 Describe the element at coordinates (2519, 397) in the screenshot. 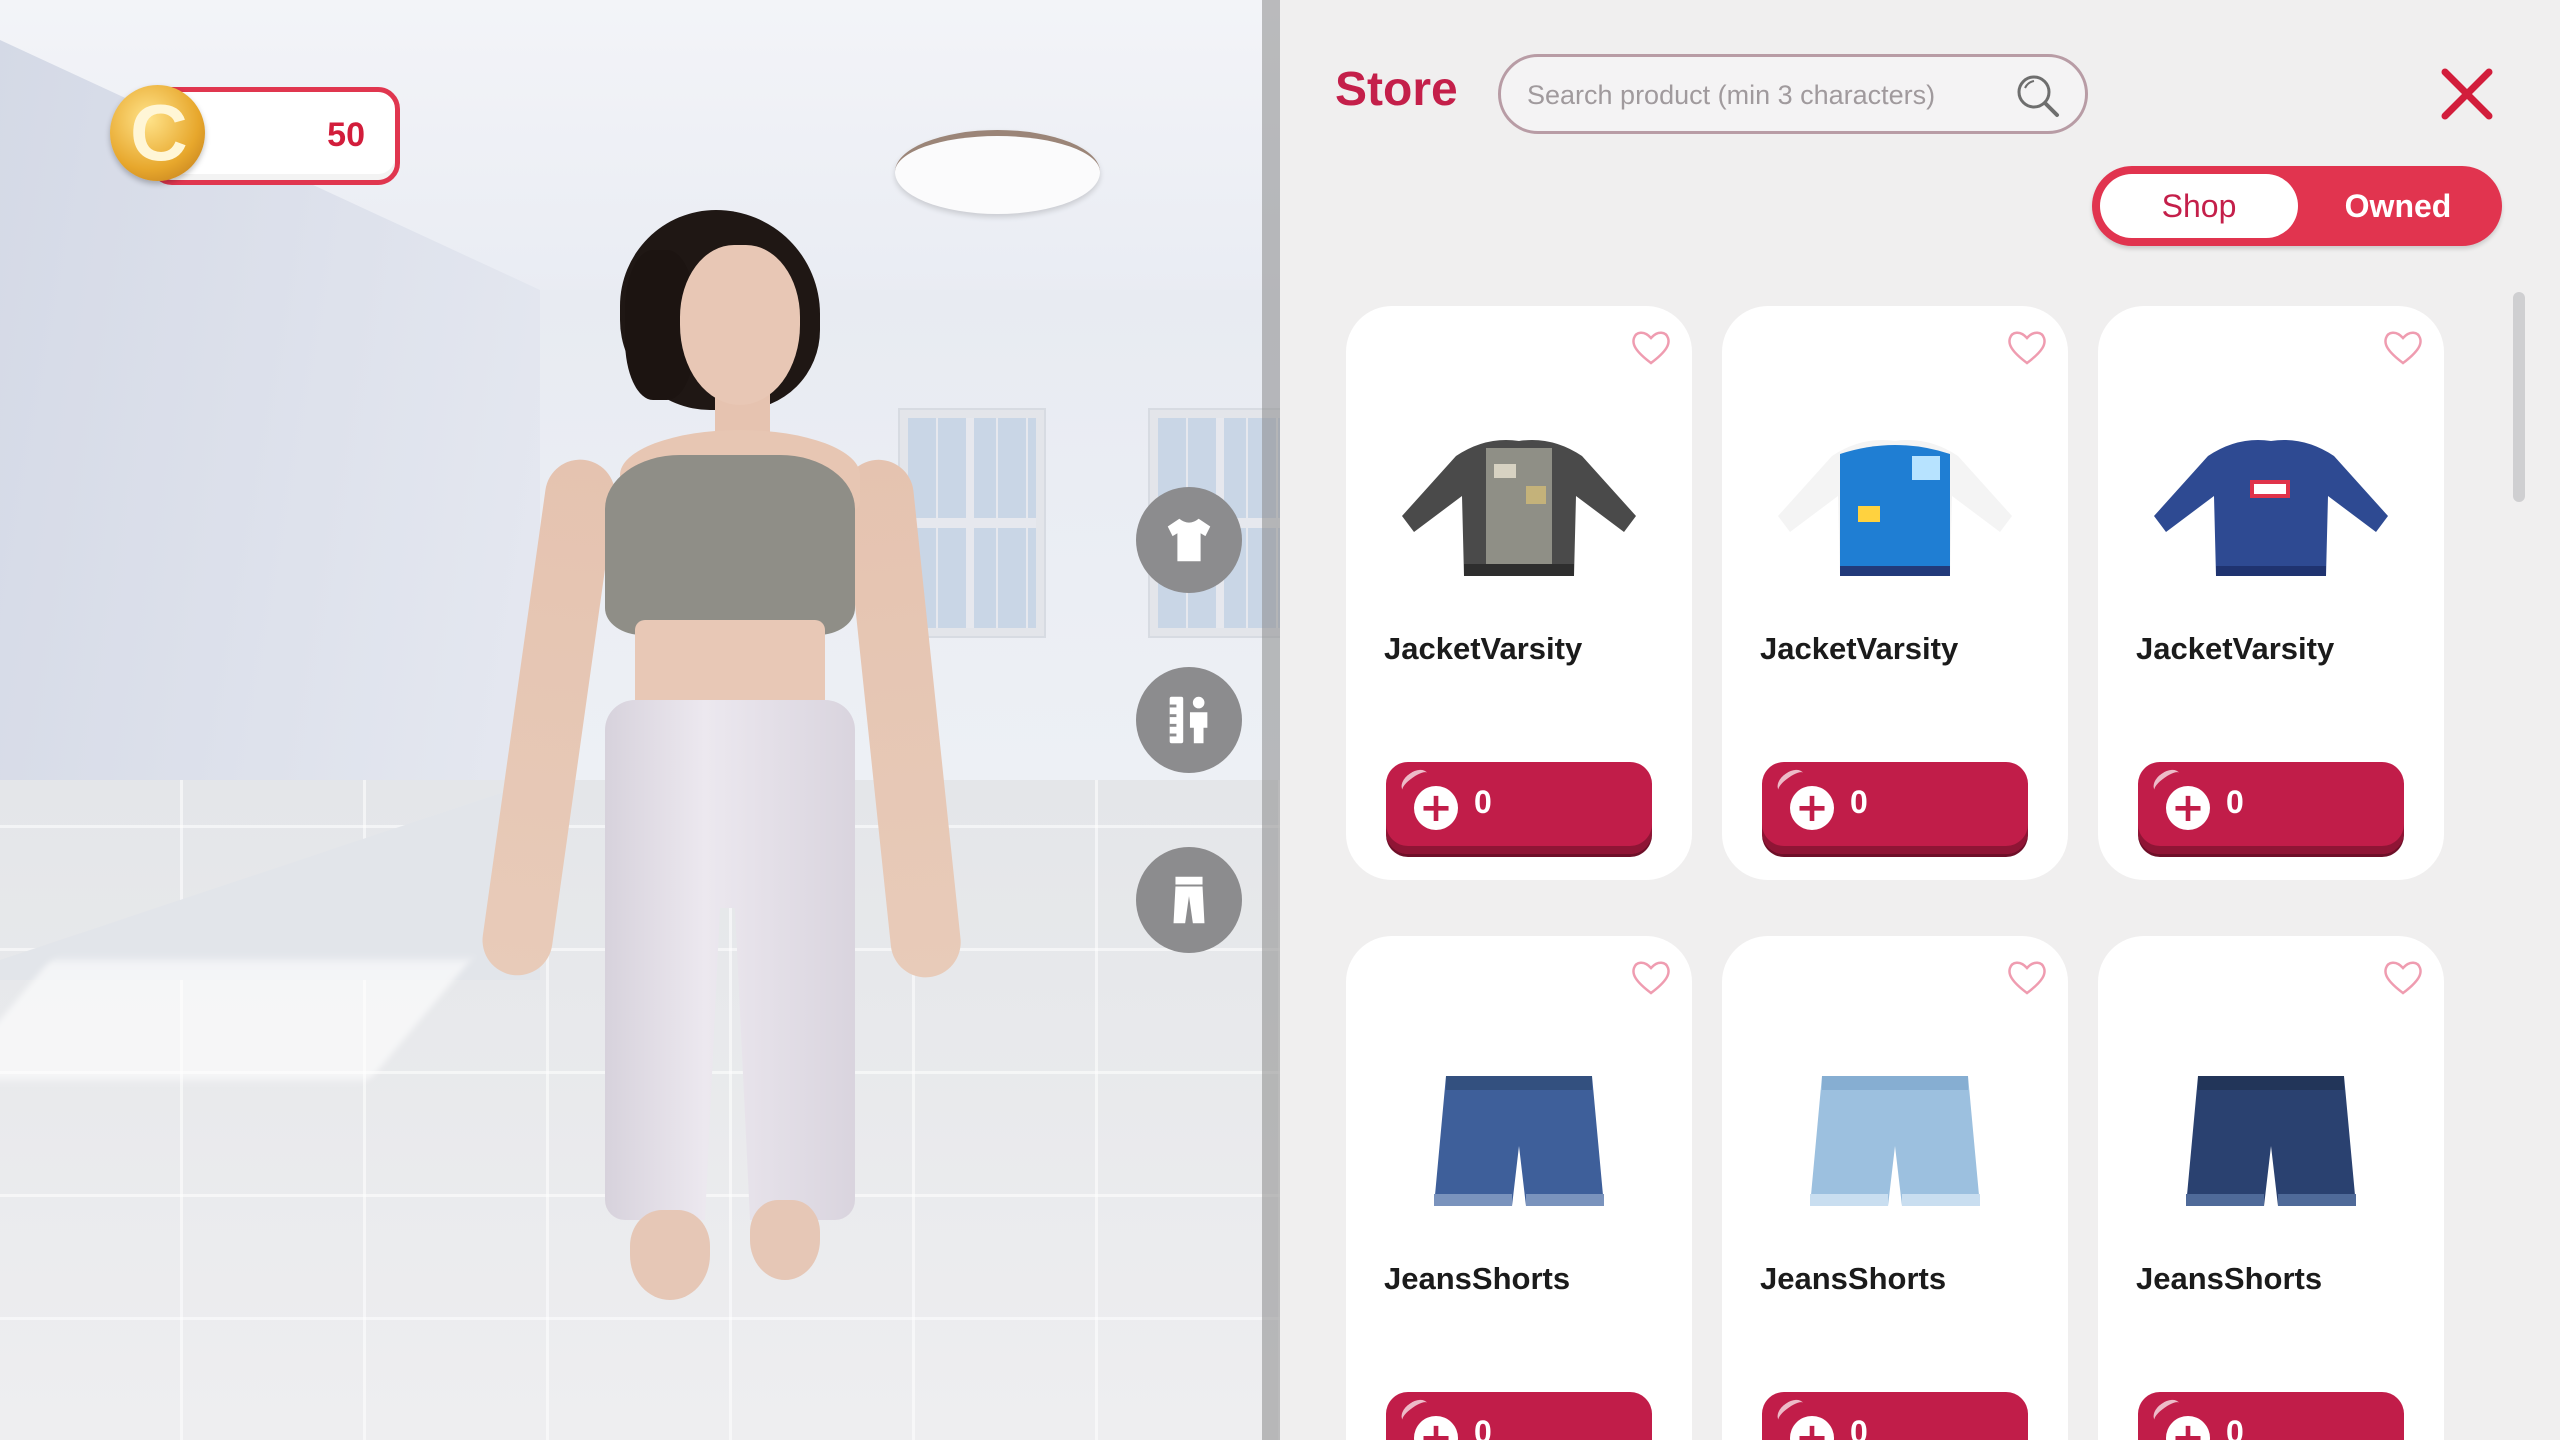

I see `scrollbar` at that location.